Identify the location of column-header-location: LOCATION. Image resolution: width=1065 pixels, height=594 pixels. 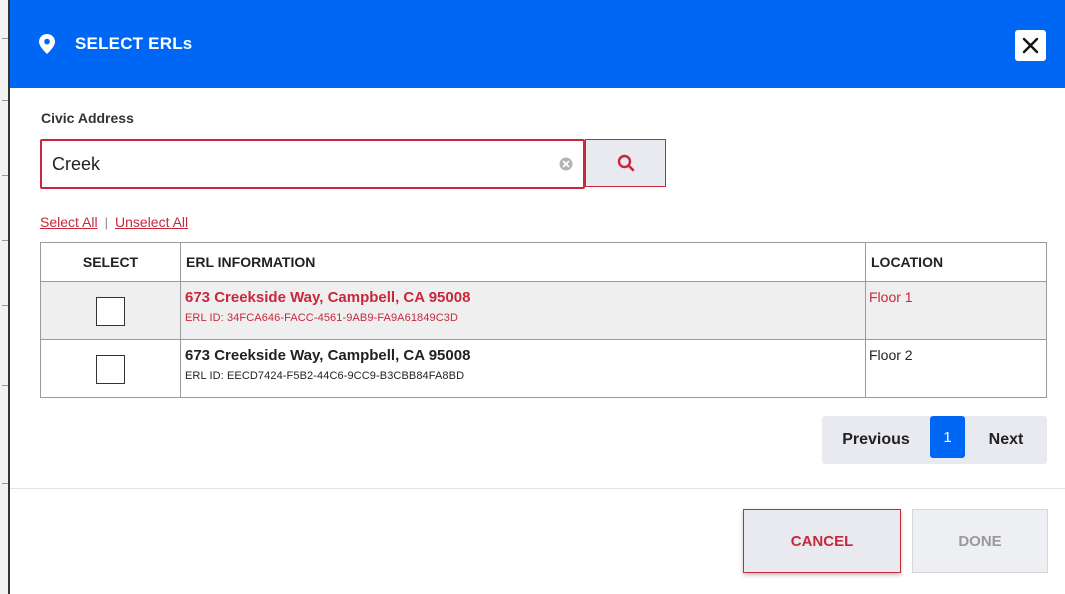
(956, 262).